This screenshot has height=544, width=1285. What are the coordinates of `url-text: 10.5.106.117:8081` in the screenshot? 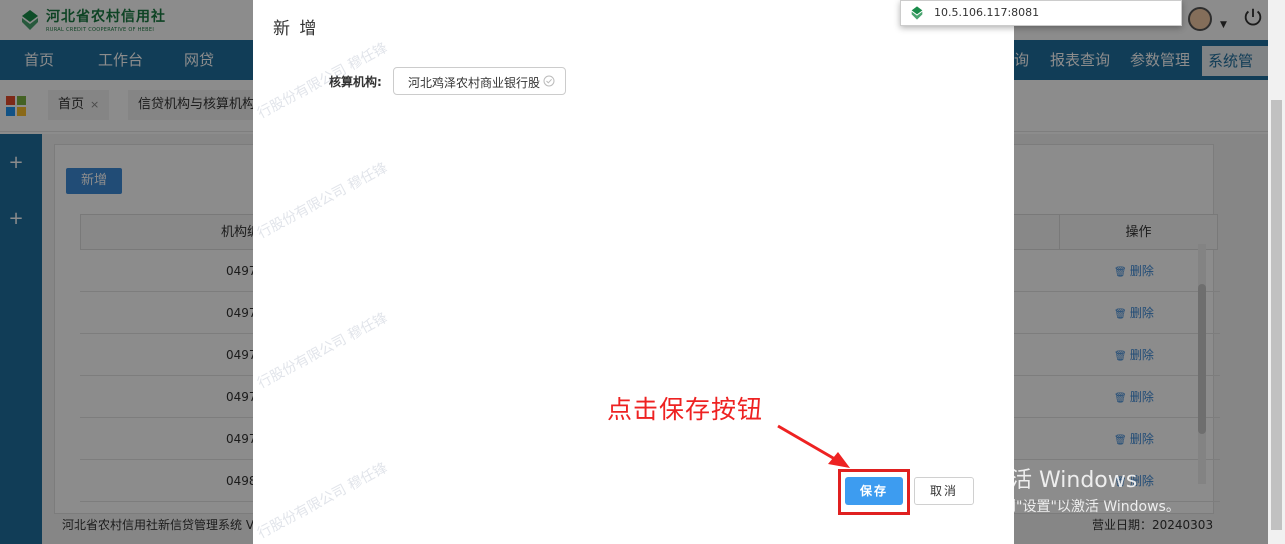 It's located at (987, 12).